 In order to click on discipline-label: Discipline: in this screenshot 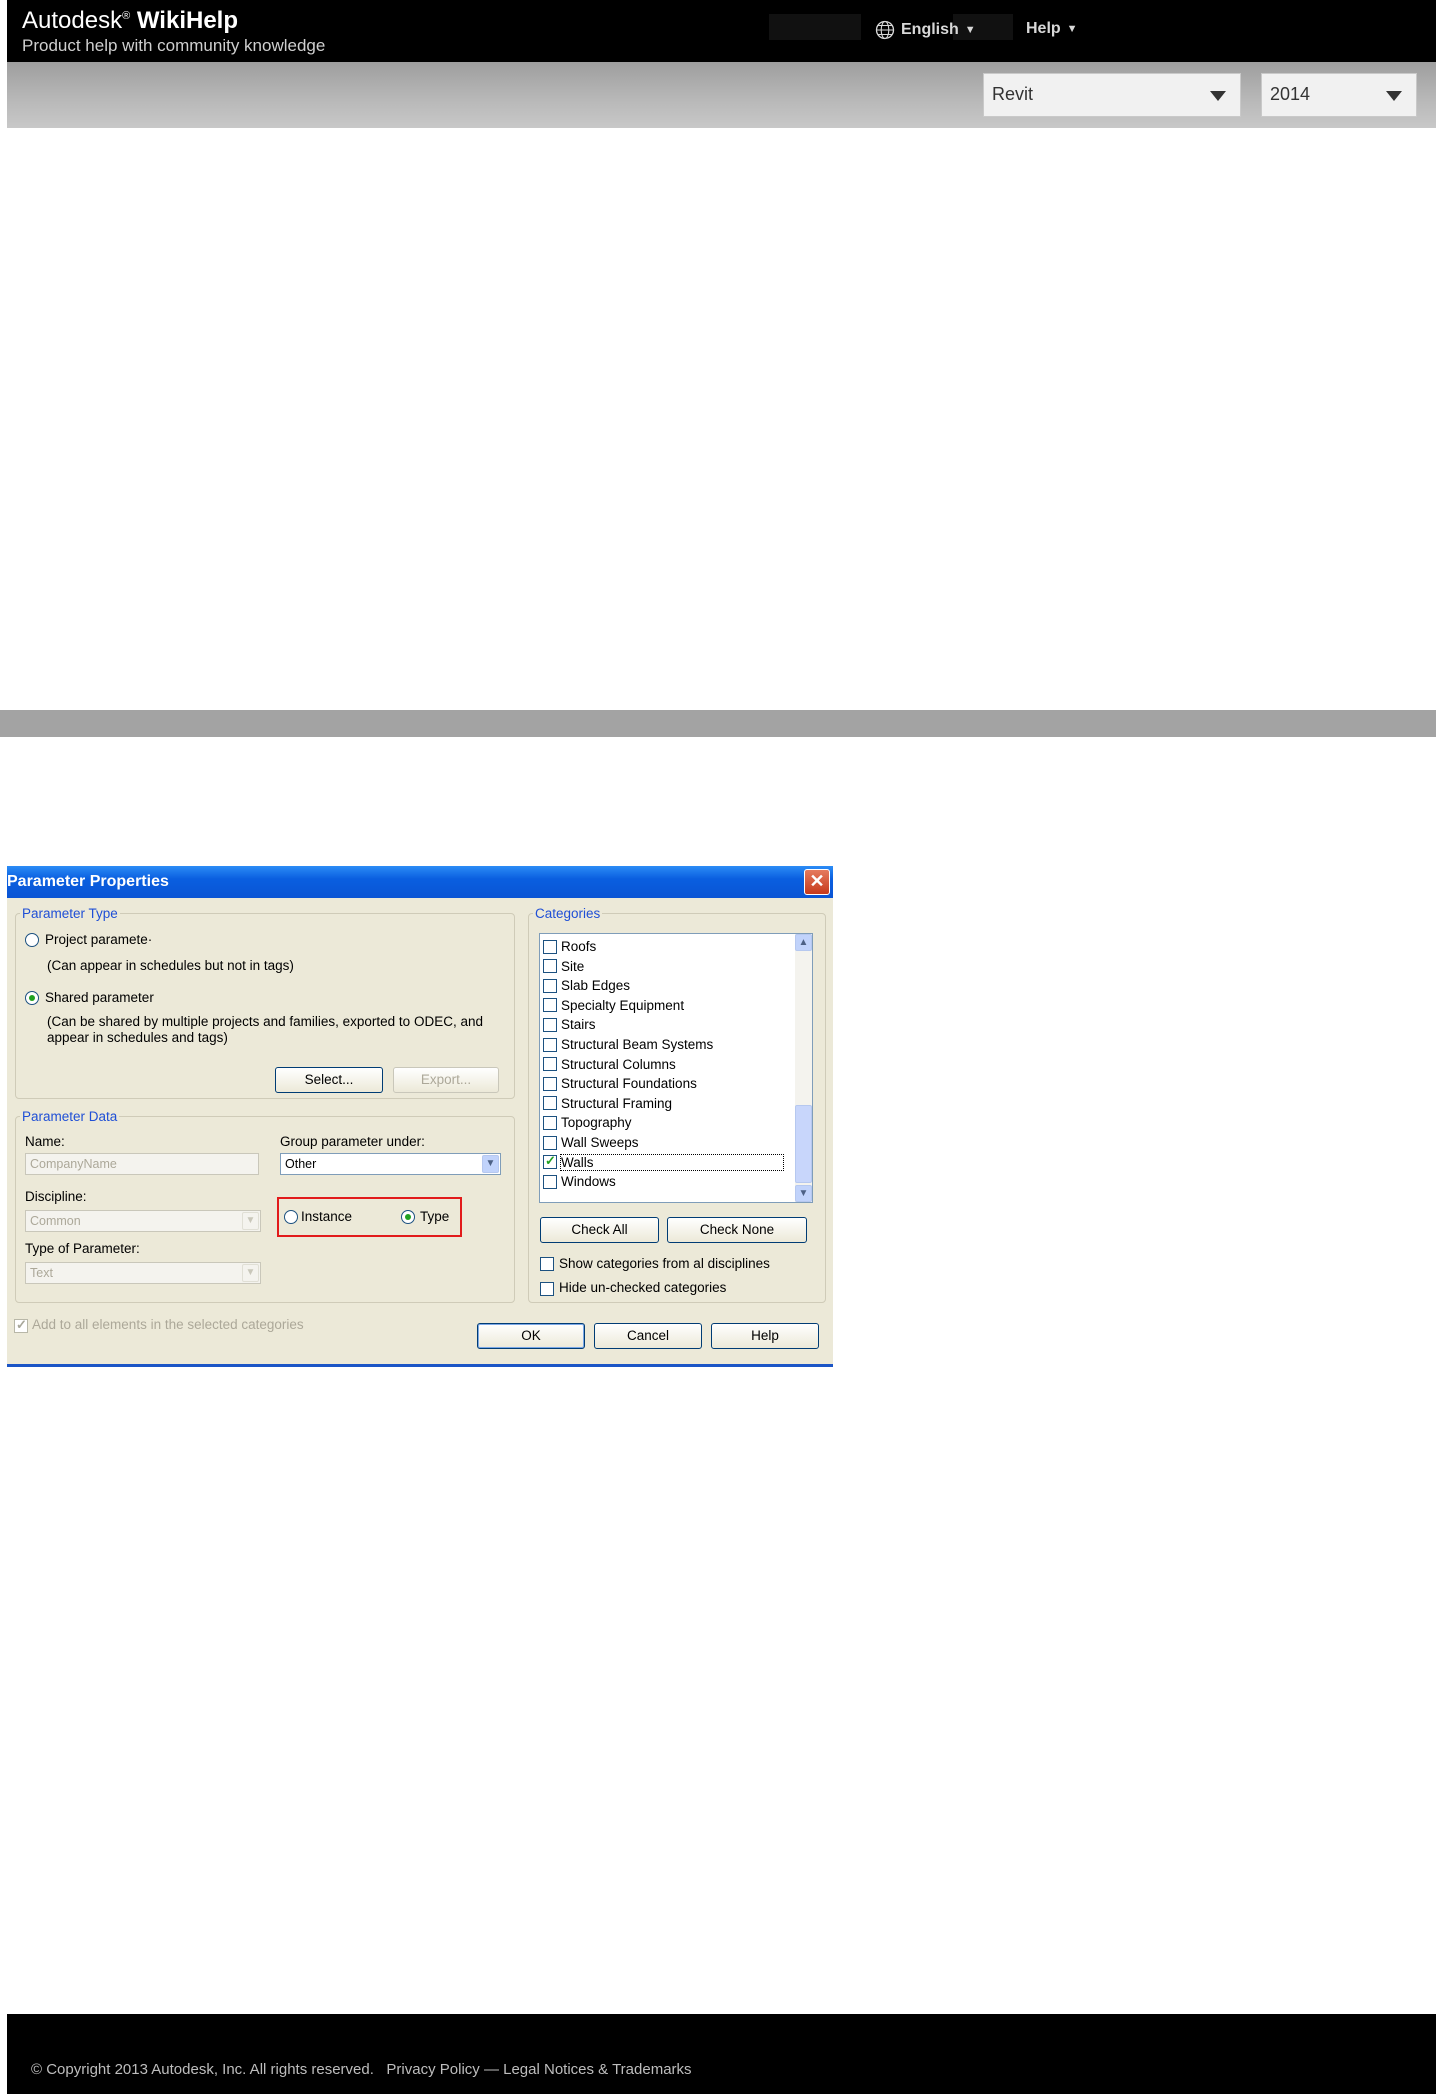, I will do `click(56, 1196)`.